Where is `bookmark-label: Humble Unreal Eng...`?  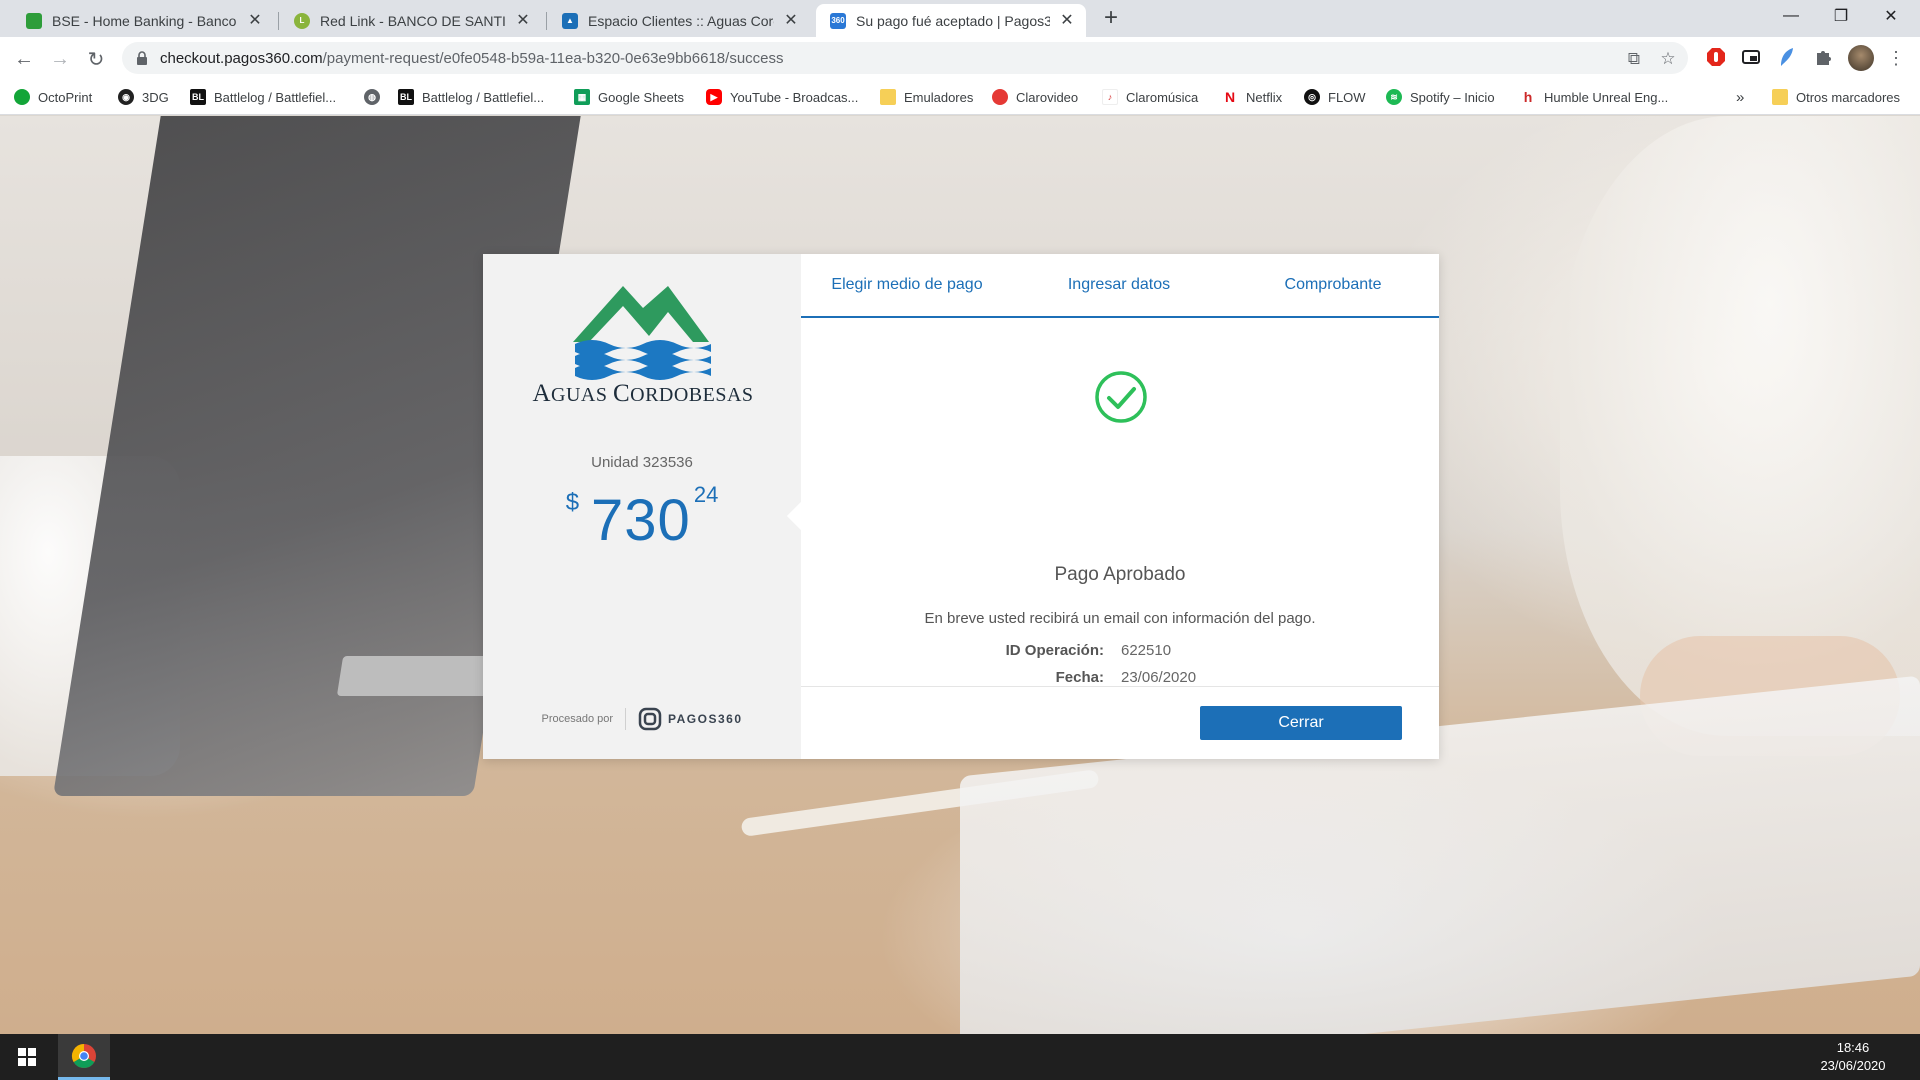
bookmark-label: Humble Unreal Eng... is located at coordinates (1606, 97).